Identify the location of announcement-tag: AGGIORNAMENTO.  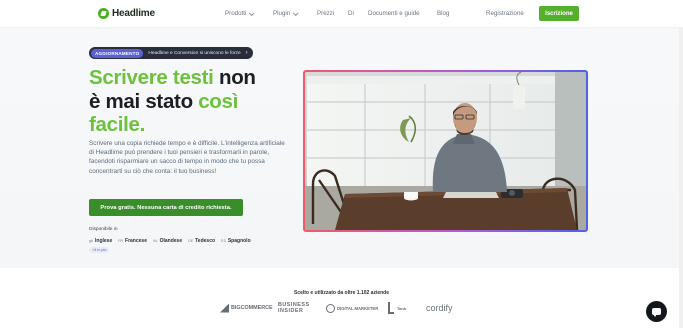
(117, 53).